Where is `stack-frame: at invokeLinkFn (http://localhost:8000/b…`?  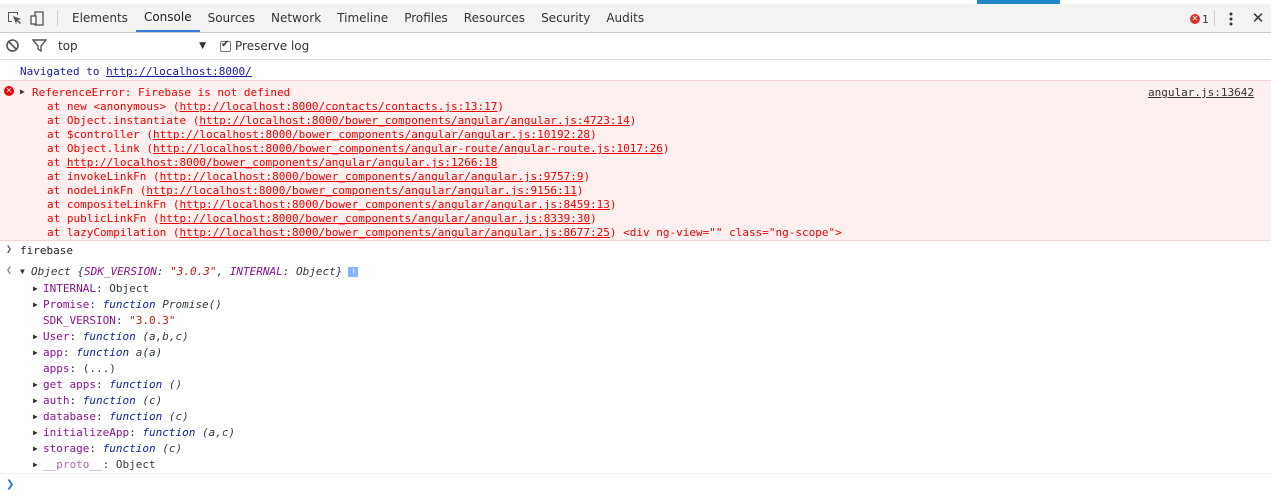 stack-frame: at invokeLinkFn (http://localhost:8000/b… is located at coordinates (318, 176).